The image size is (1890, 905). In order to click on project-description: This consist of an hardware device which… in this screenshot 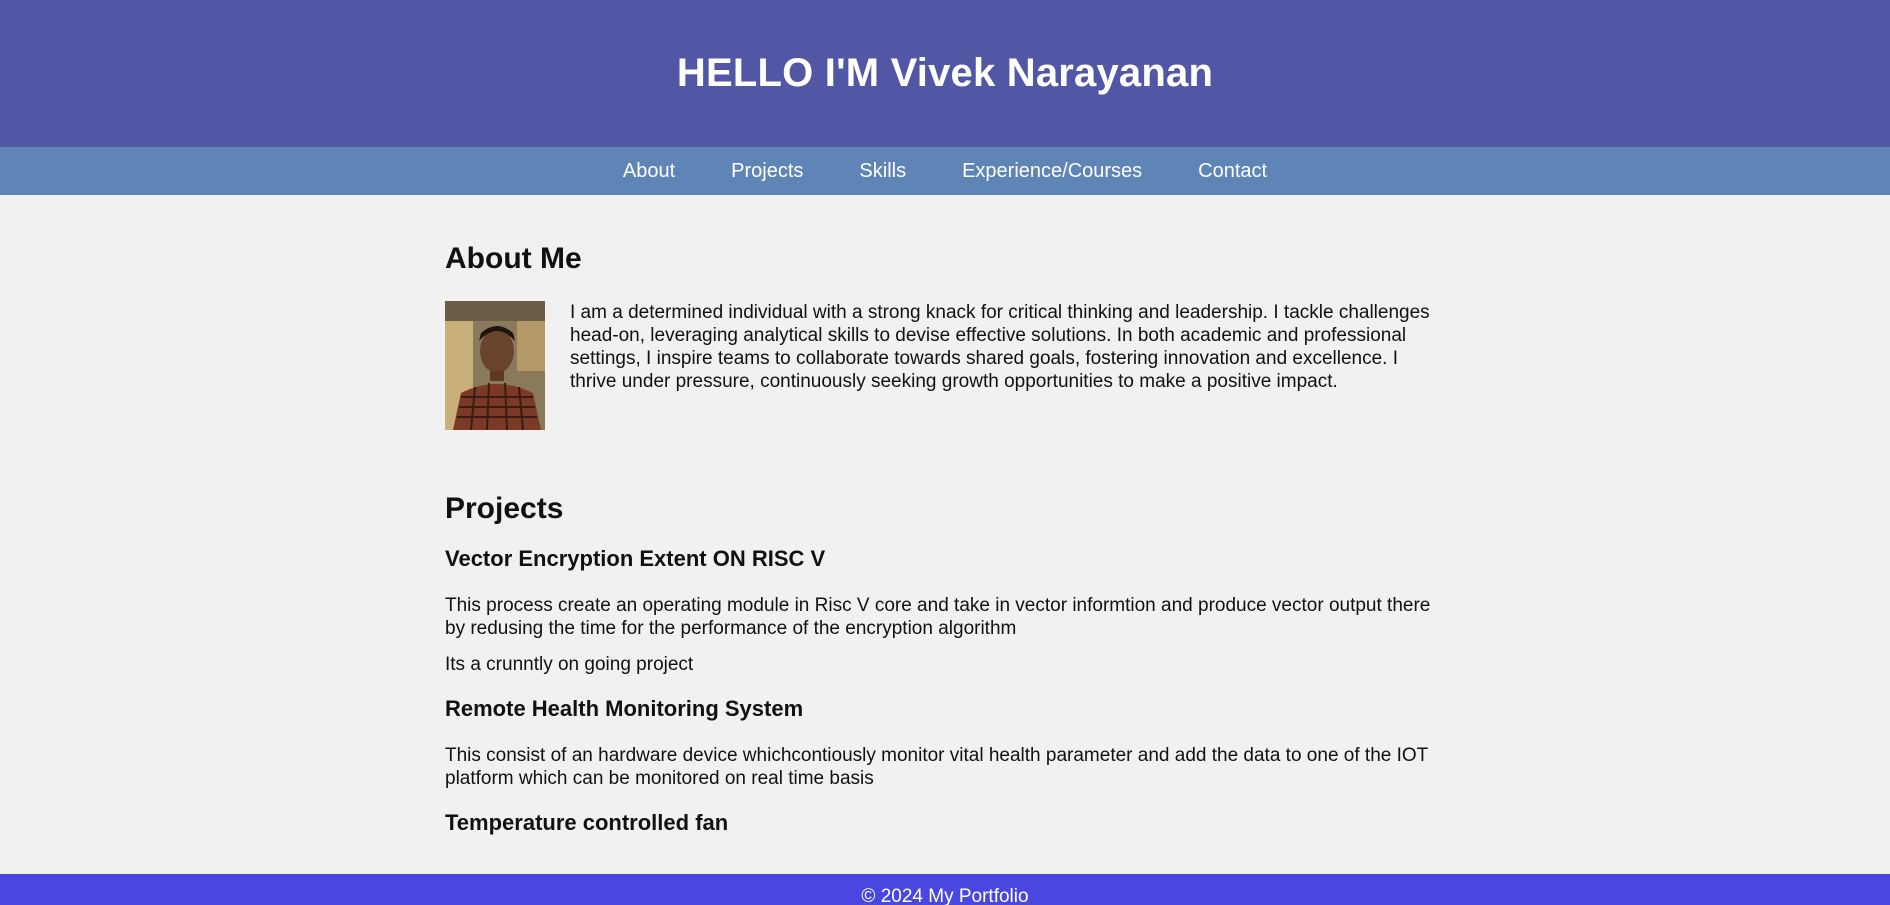, I will do `click(936, 767)`.